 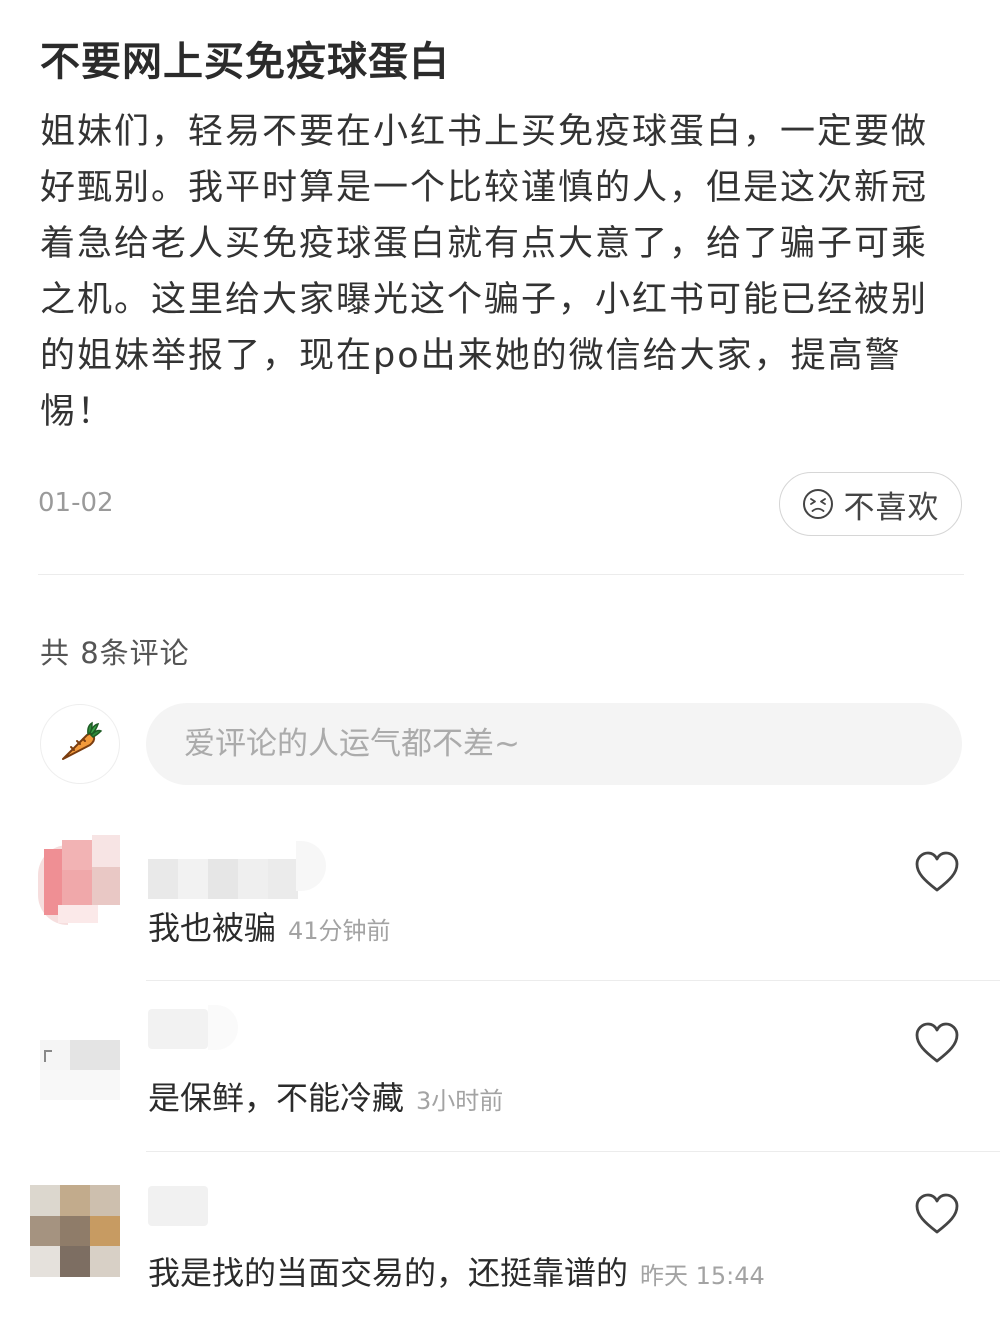 What do you see at coordinates (702, 1276) in the screenshot?
I see `comment-time: 昨天 15:44` at bounding box center [702, 1276].